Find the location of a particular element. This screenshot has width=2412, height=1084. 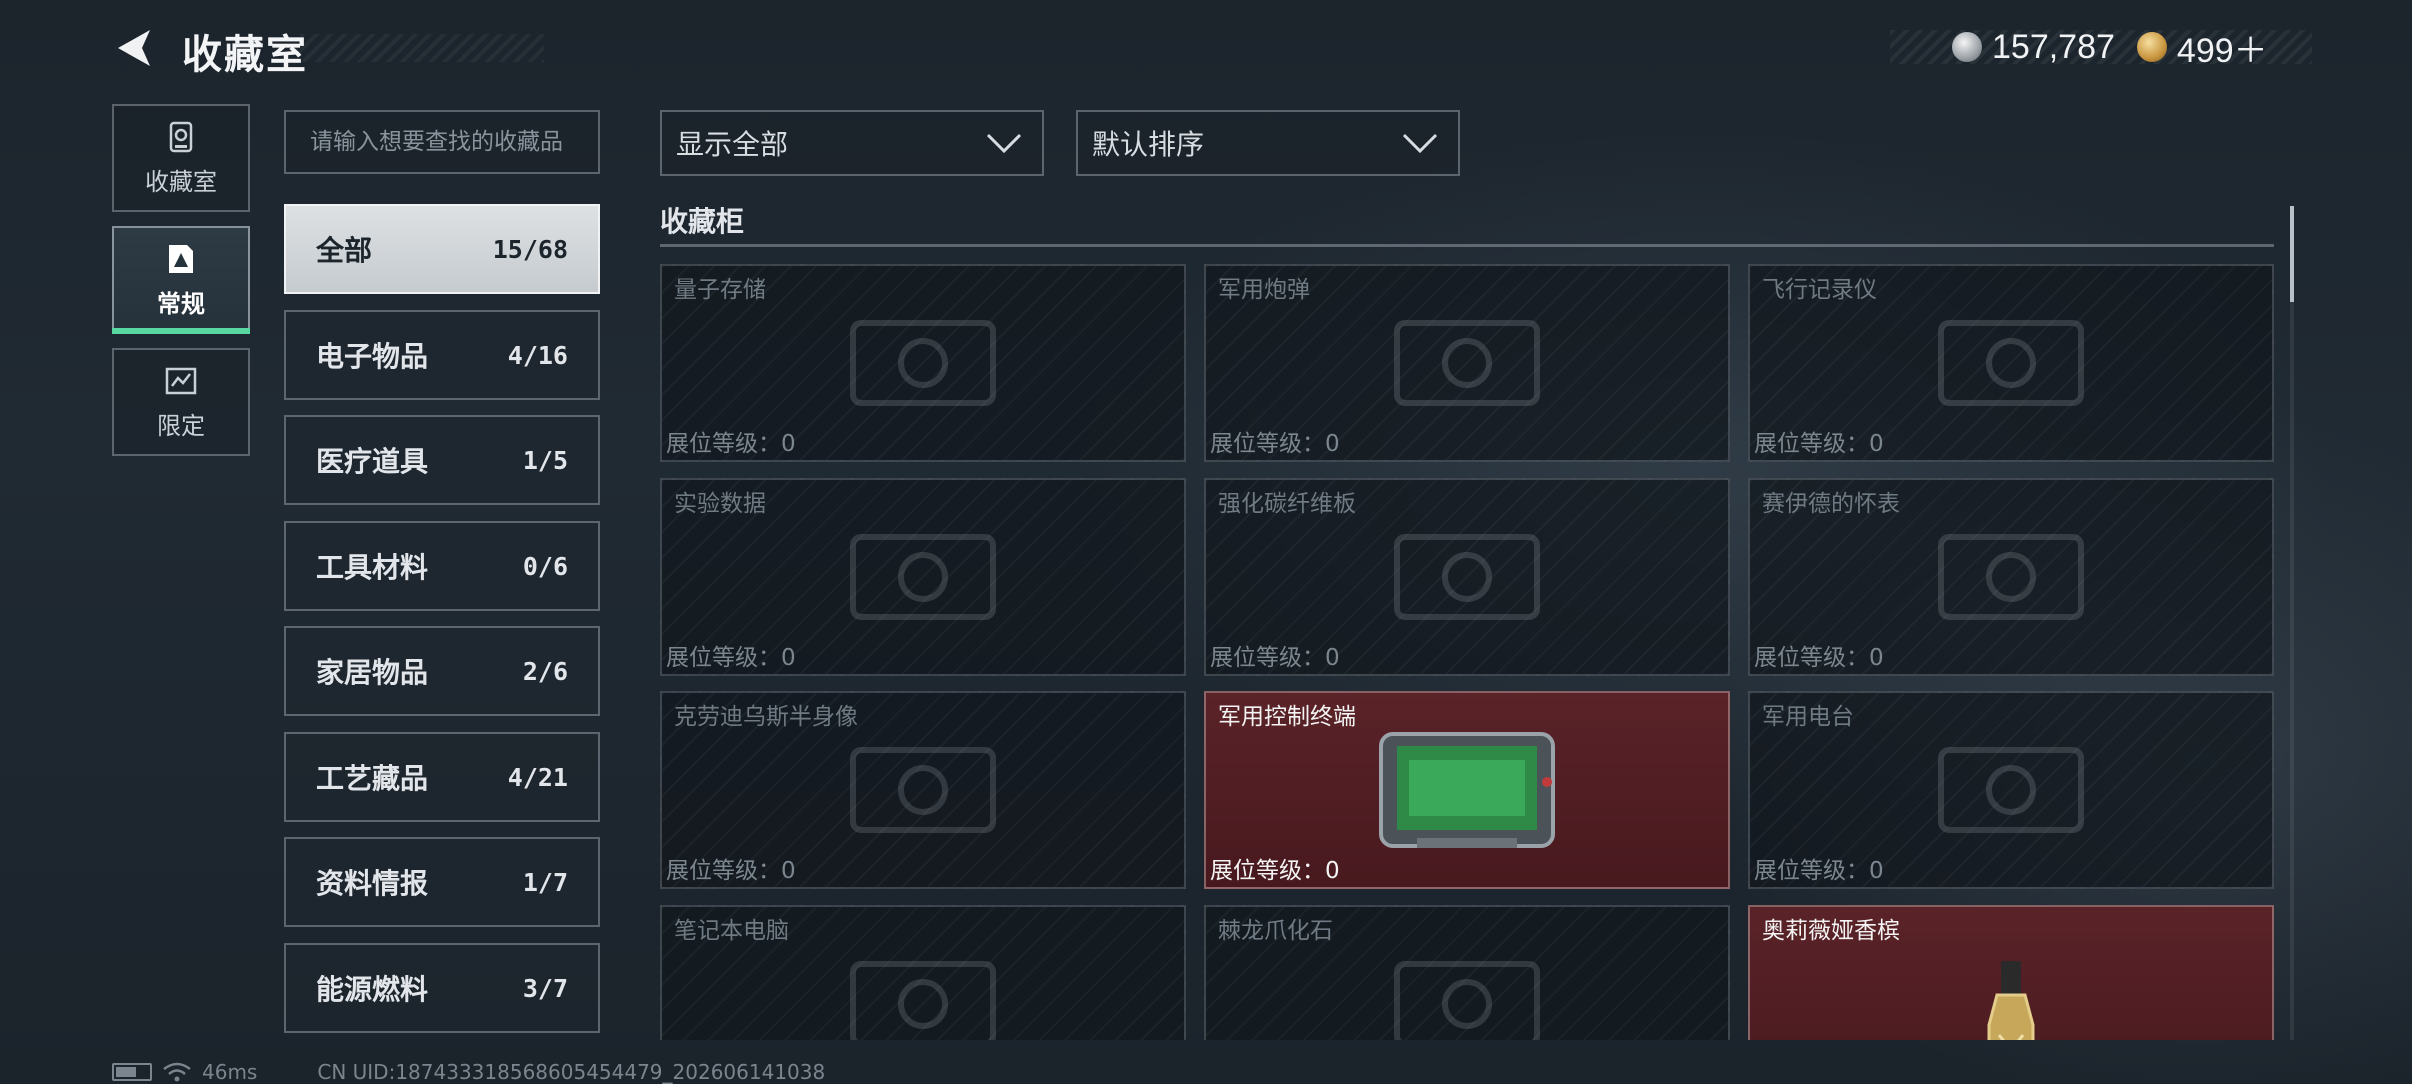

currency-bar: 157,787 499＋ is located at coordinates (2101, 49).